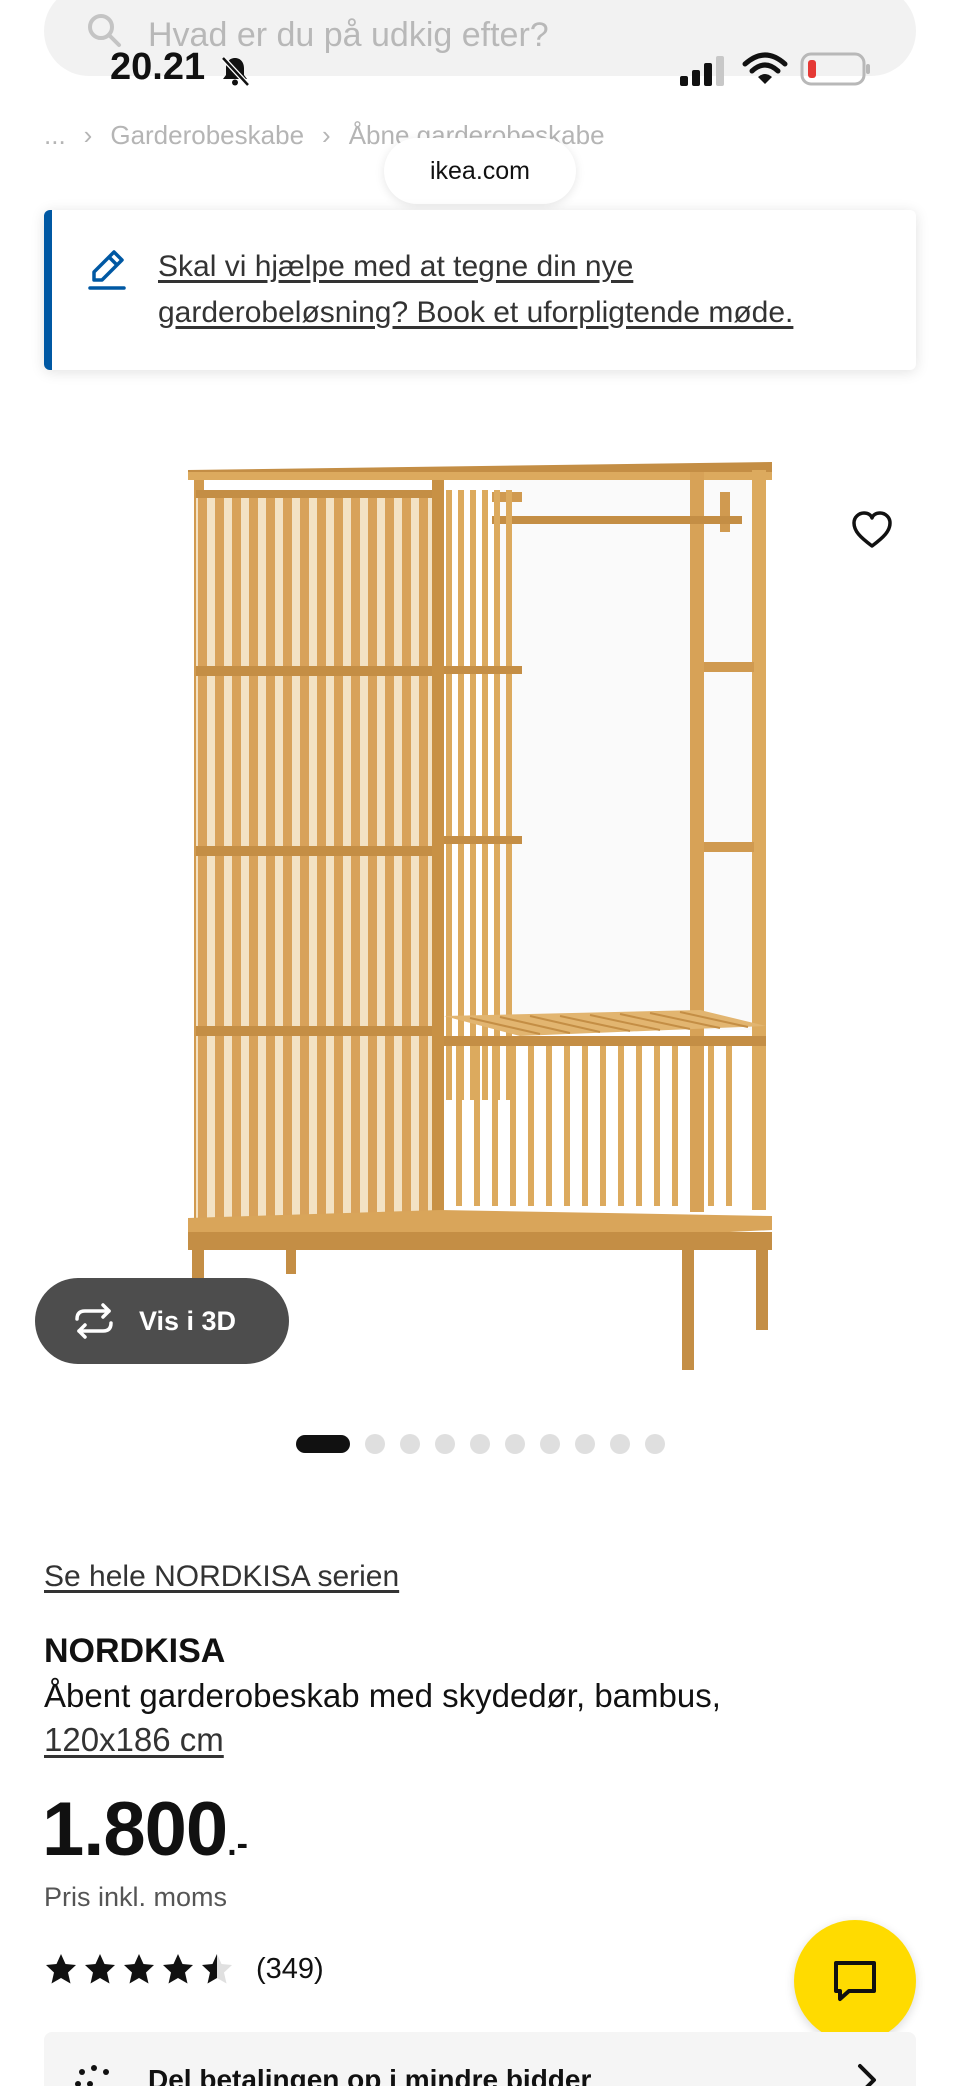 The height and width of the screenshot is (2086, 960). I want to click on price-amount: 1.800, so click(135, 1829).